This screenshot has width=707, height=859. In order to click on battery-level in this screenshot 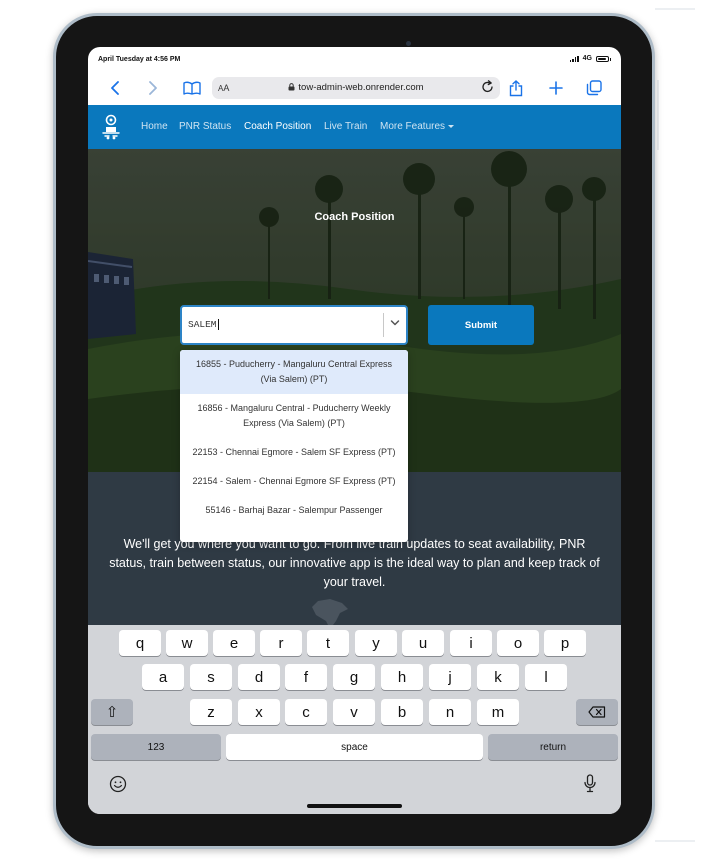, I will do `click(602, 58)`.